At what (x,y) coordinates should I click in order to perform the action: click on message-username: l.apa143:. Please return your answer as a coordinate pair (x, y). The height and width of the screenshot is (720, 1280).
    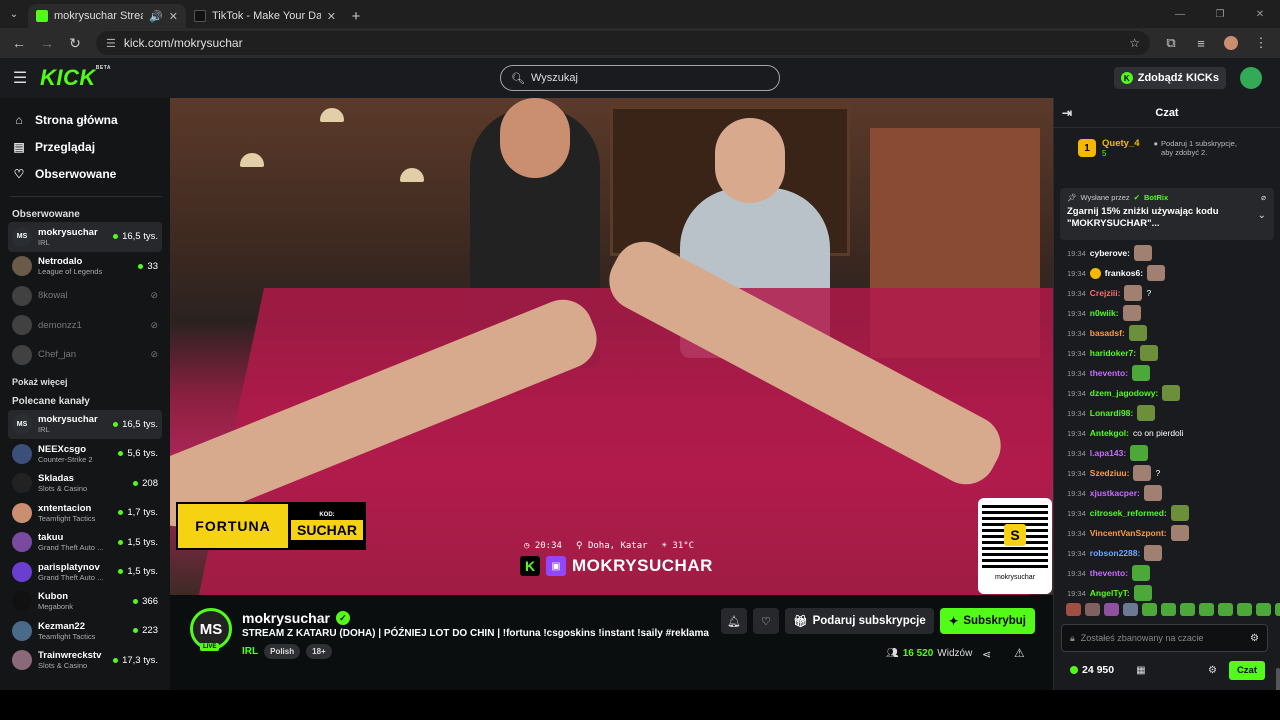
    Looking at the image, I should click on (1108, 453).